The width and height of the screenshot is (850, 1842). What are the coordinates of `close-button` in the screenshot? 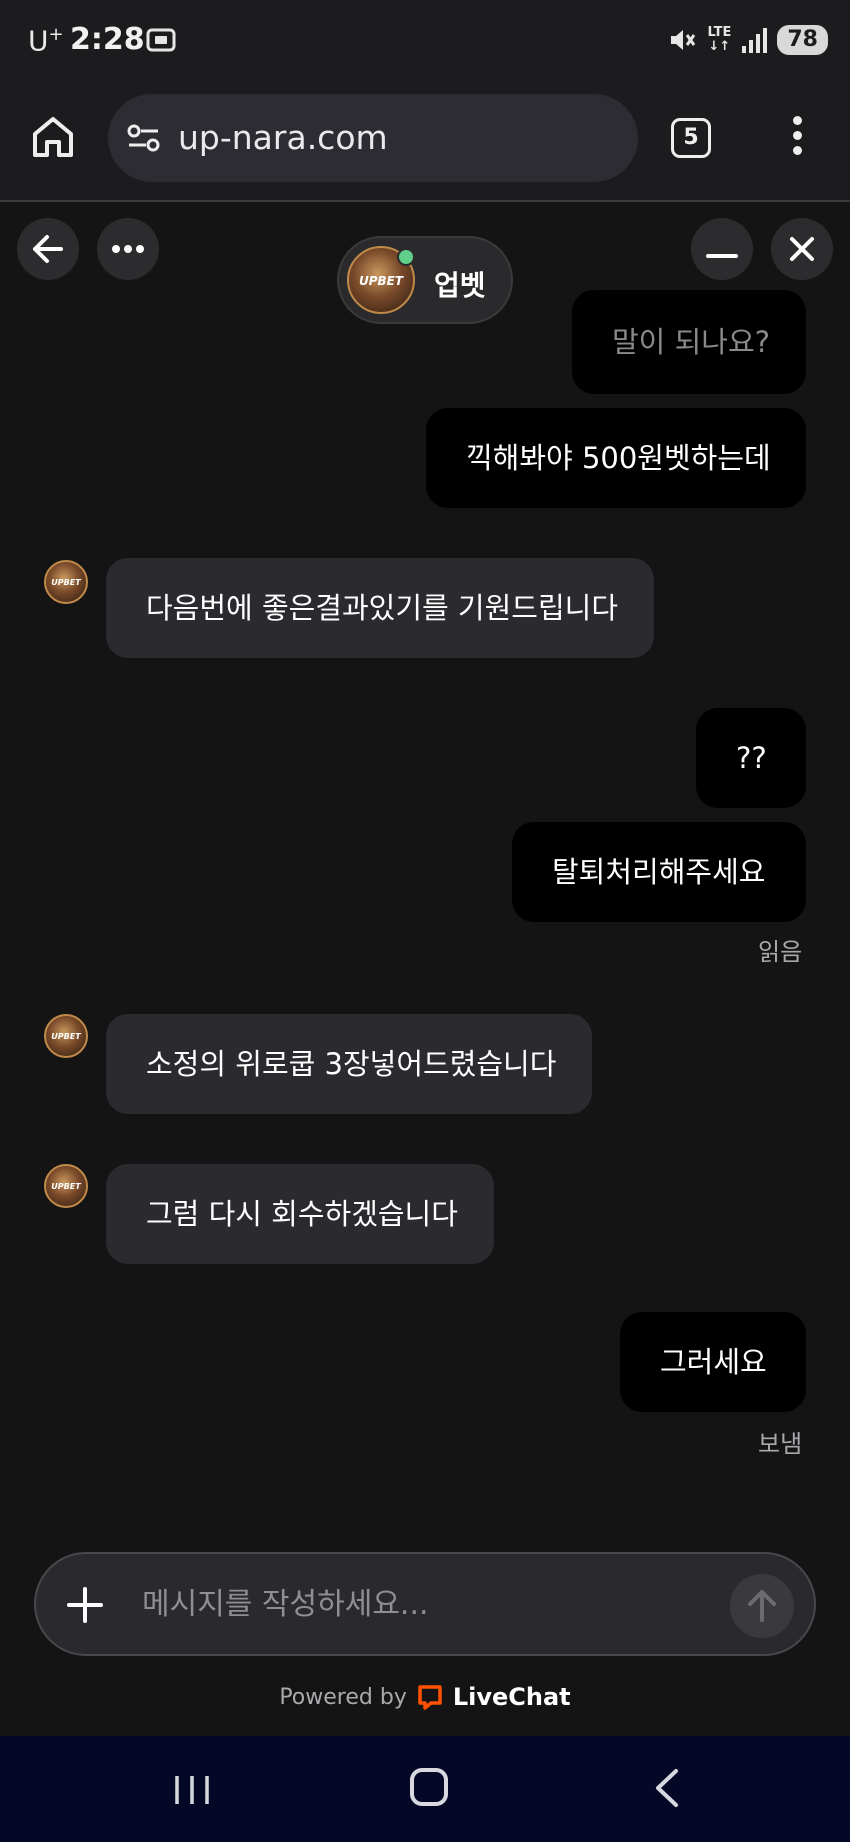 It's located at (802, 249).